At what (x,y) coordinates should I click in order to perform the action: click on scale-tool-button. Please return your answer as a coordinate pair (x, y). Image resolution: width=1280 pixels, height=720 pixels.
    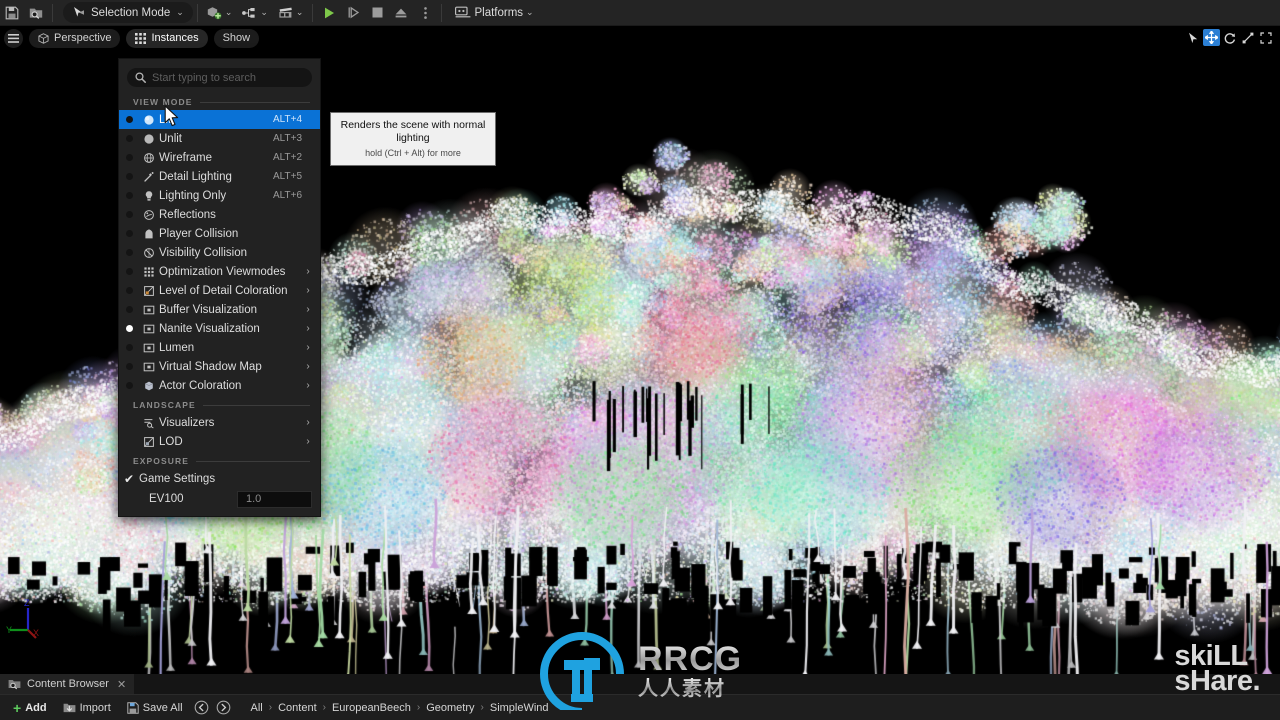
    Looking at the image, I should click on (1247, 37).